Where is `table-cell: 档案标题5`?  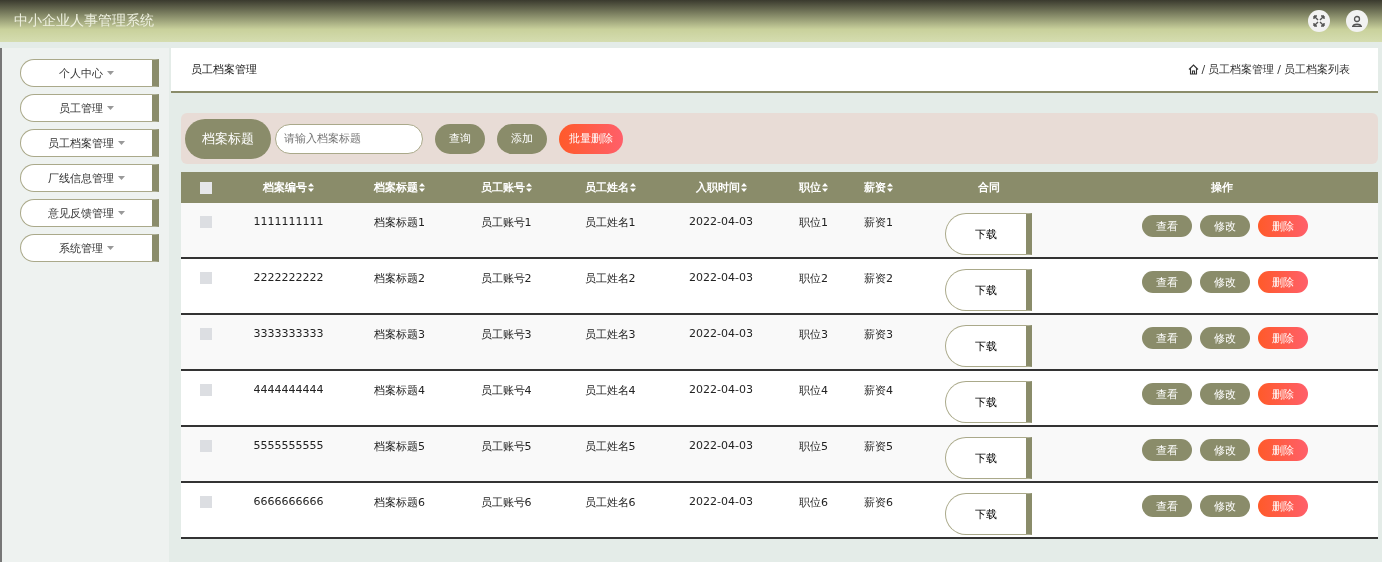 table-cell: 档案标题5 is located at coordinates (399, 446).